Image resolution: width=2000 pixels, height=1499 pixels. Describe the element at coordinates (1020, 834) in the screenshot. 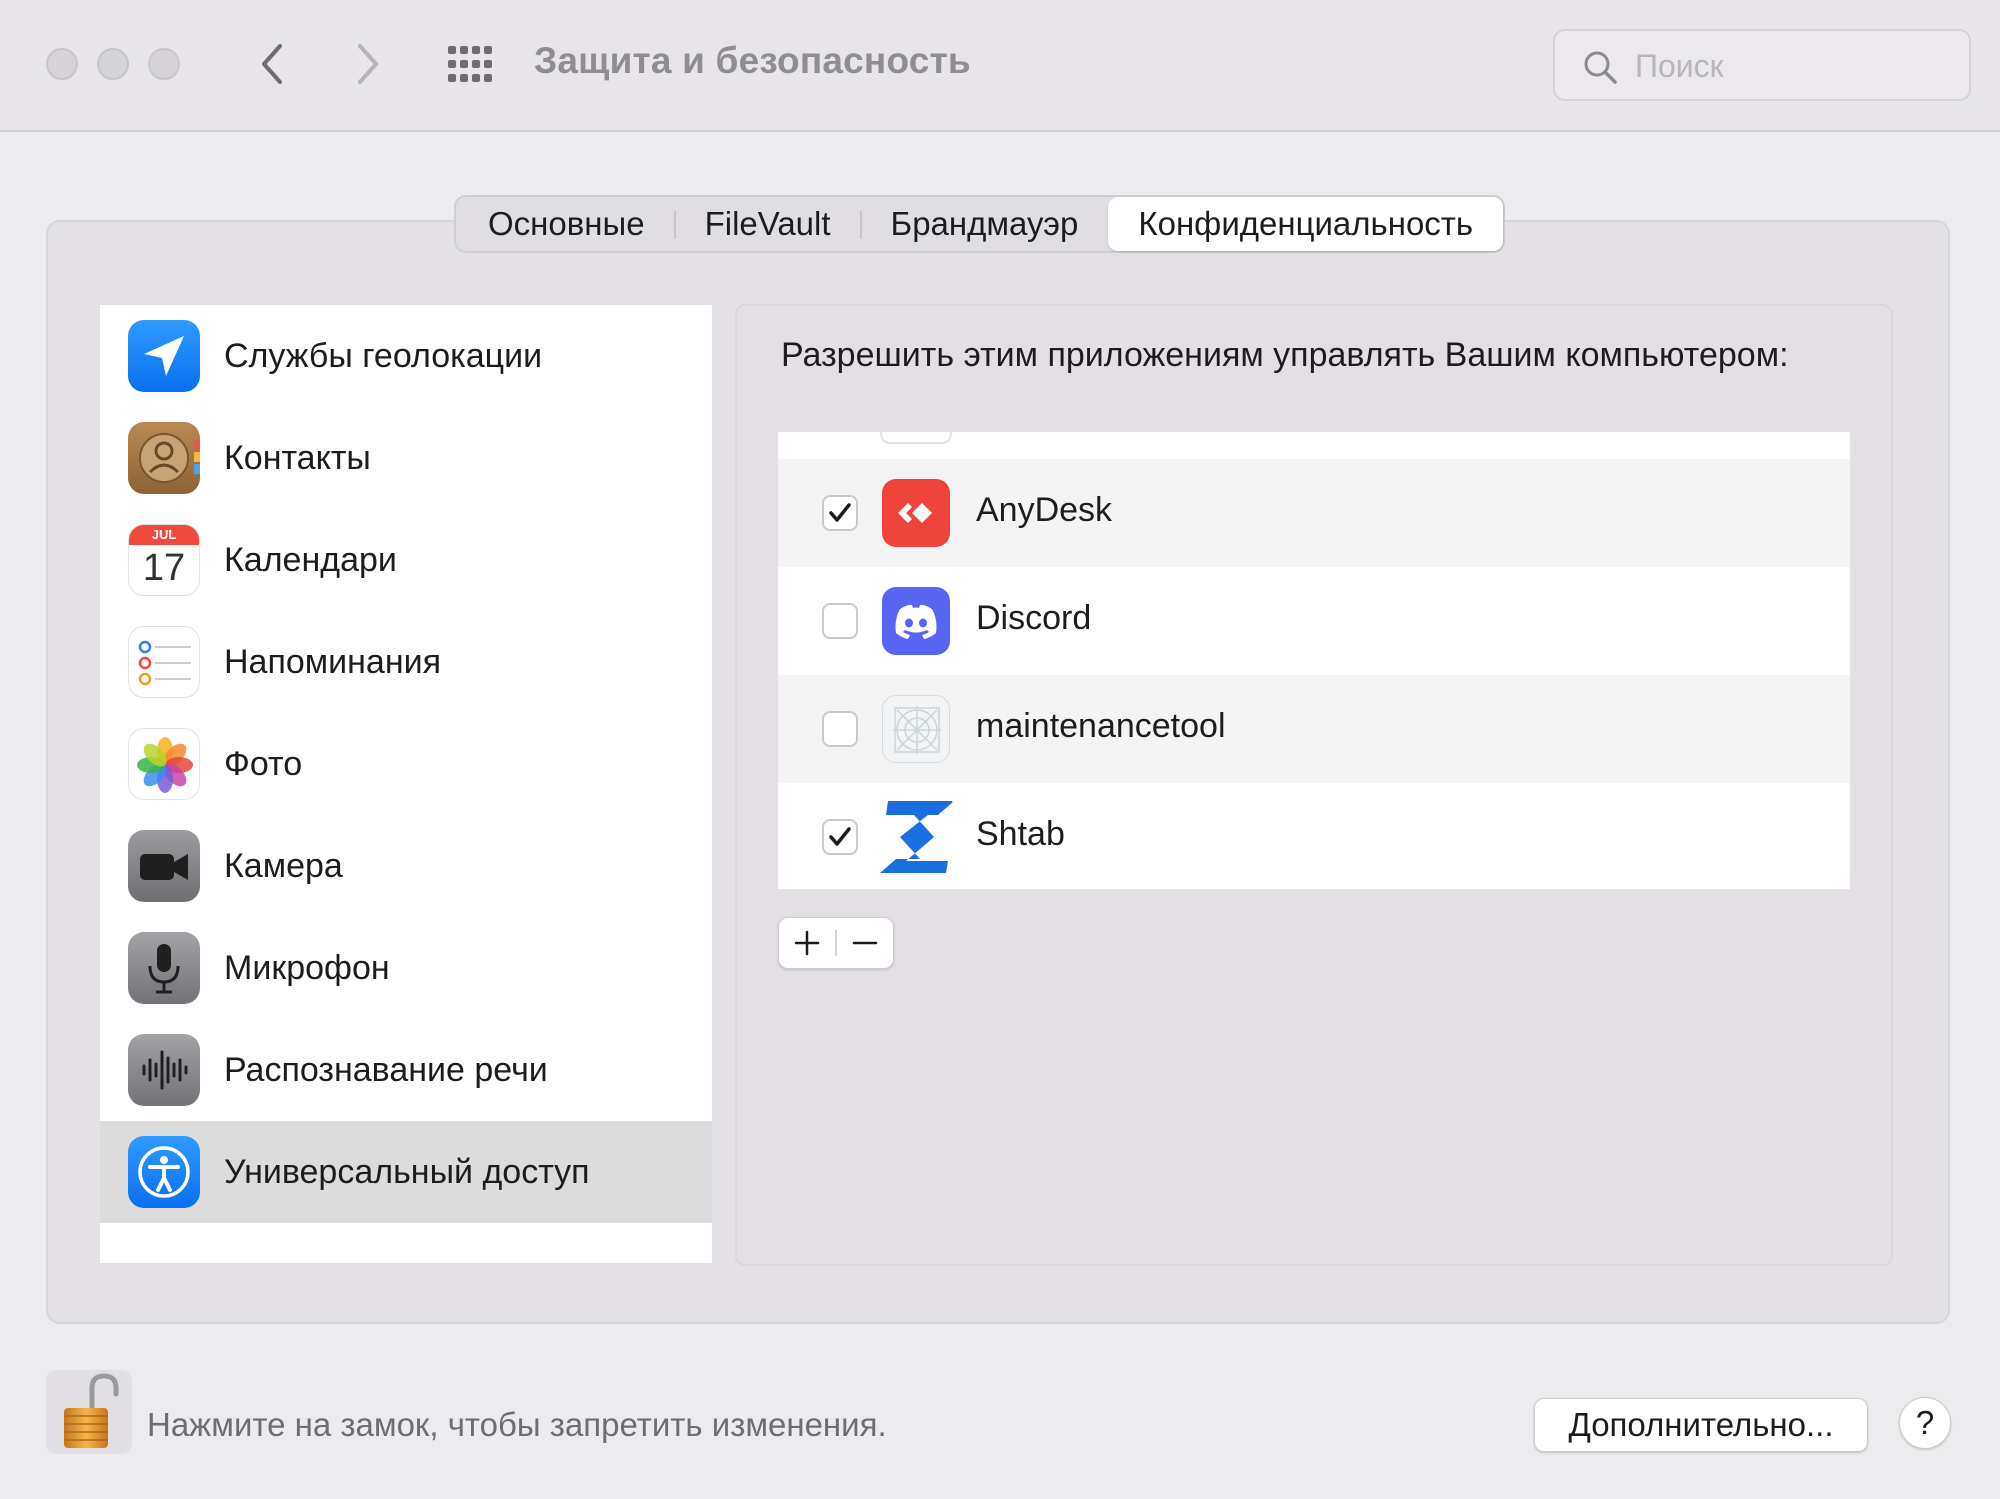

I see `app-name: Shtab` at that location.